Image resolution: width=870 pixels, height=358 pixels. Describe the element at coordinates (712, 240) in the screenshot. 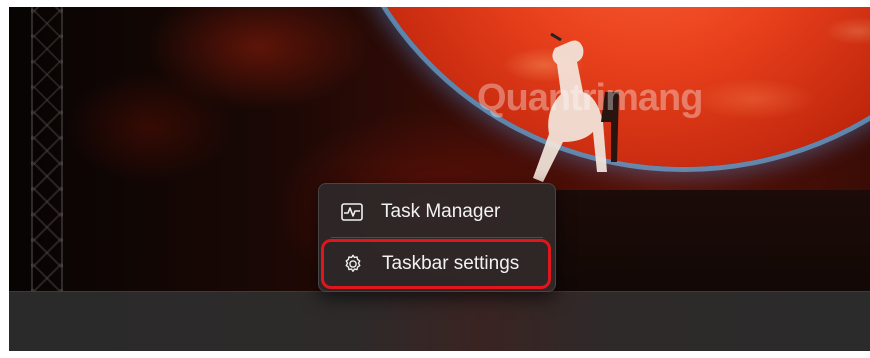

I see `wallpaper-stage` at that location.